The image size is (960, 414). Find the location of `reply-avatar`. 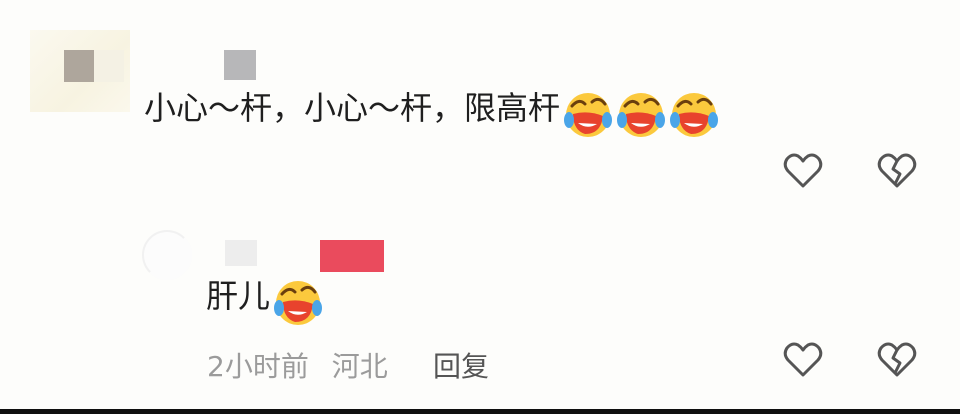

reply-avatar is located at coordinates (167, 255).